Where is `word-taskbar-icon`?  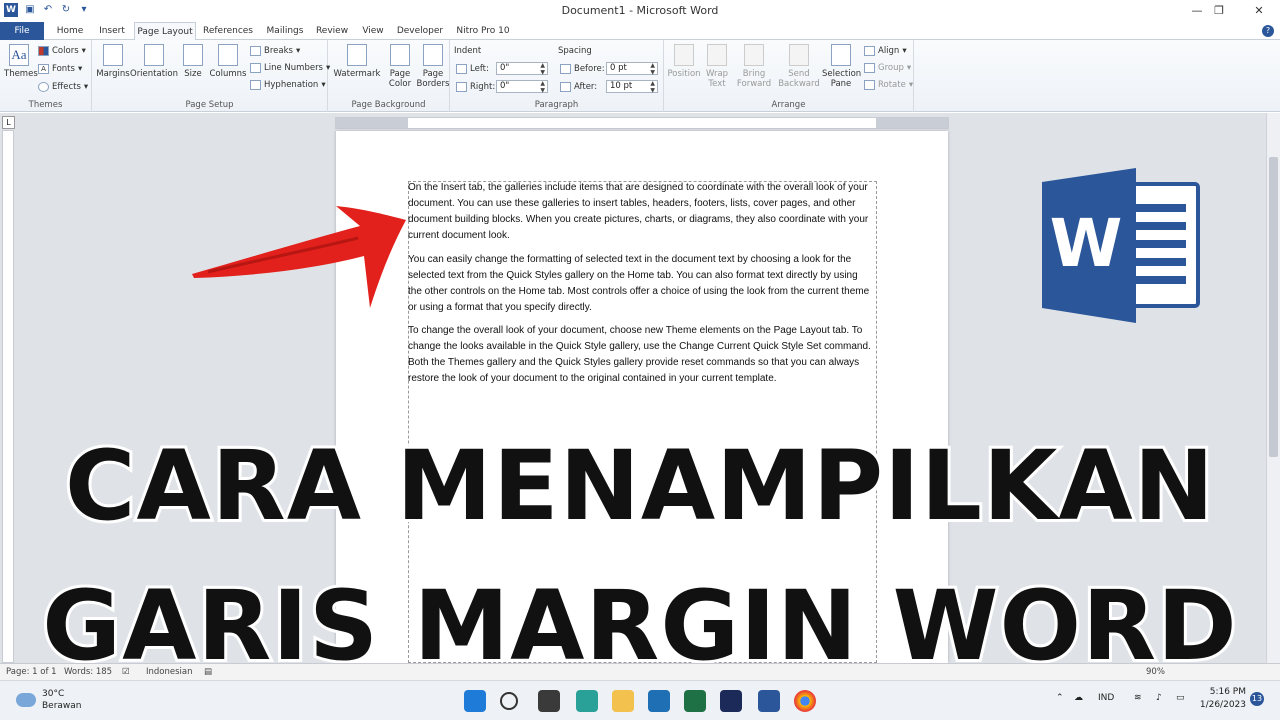
word-taskbar-icon is located at coordinates (769, 701).